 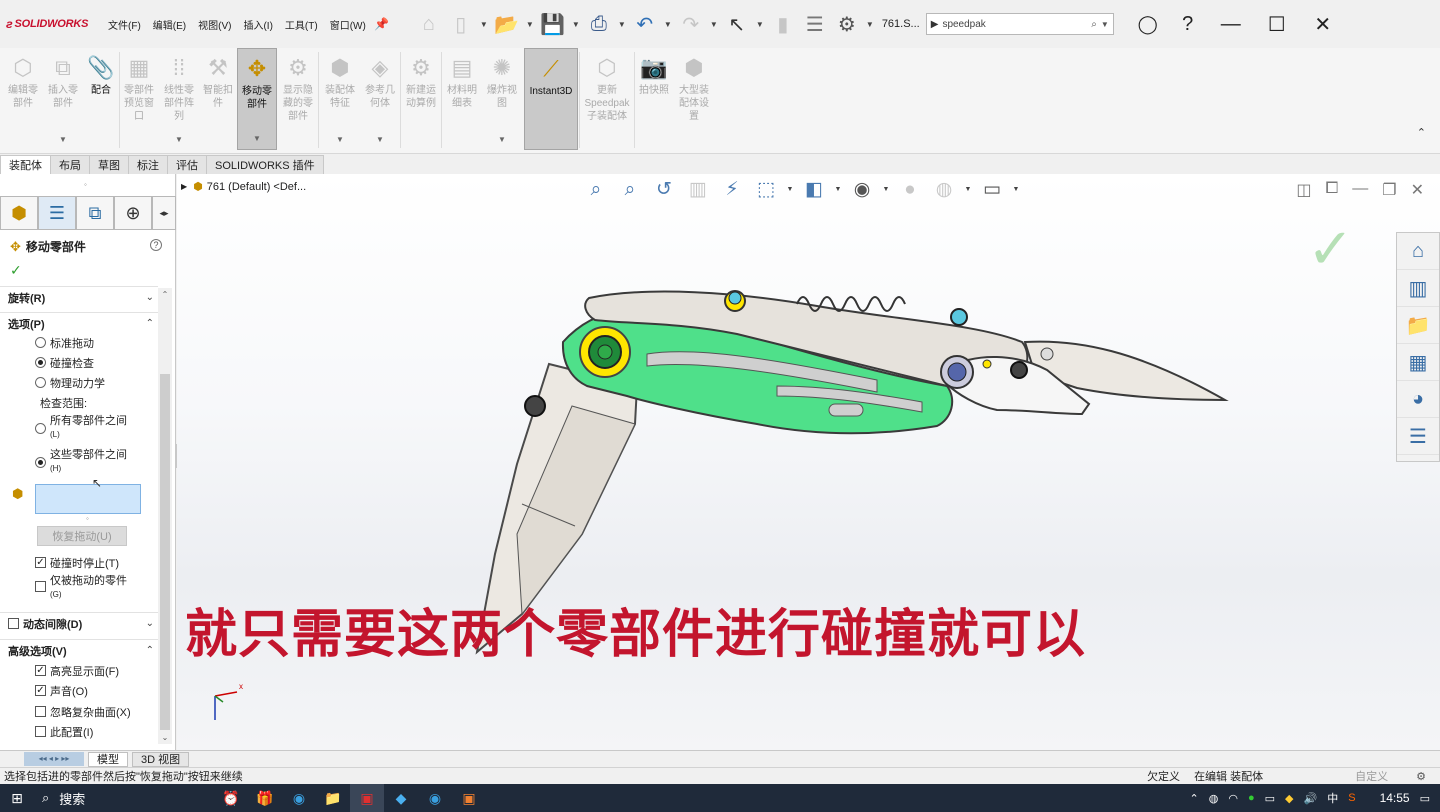 What do you see at coordinates (165, 516) in the screenshot?
I see `panel-scrollbar: ⌃ ⌄` at bounding box center [165, 516].